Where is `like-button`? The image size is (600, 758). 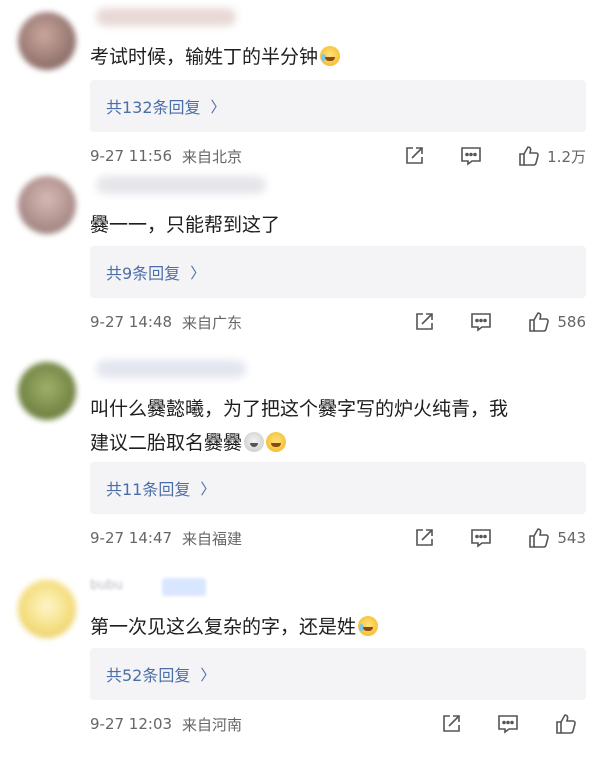 like-button is located at coordinates (566, 724).